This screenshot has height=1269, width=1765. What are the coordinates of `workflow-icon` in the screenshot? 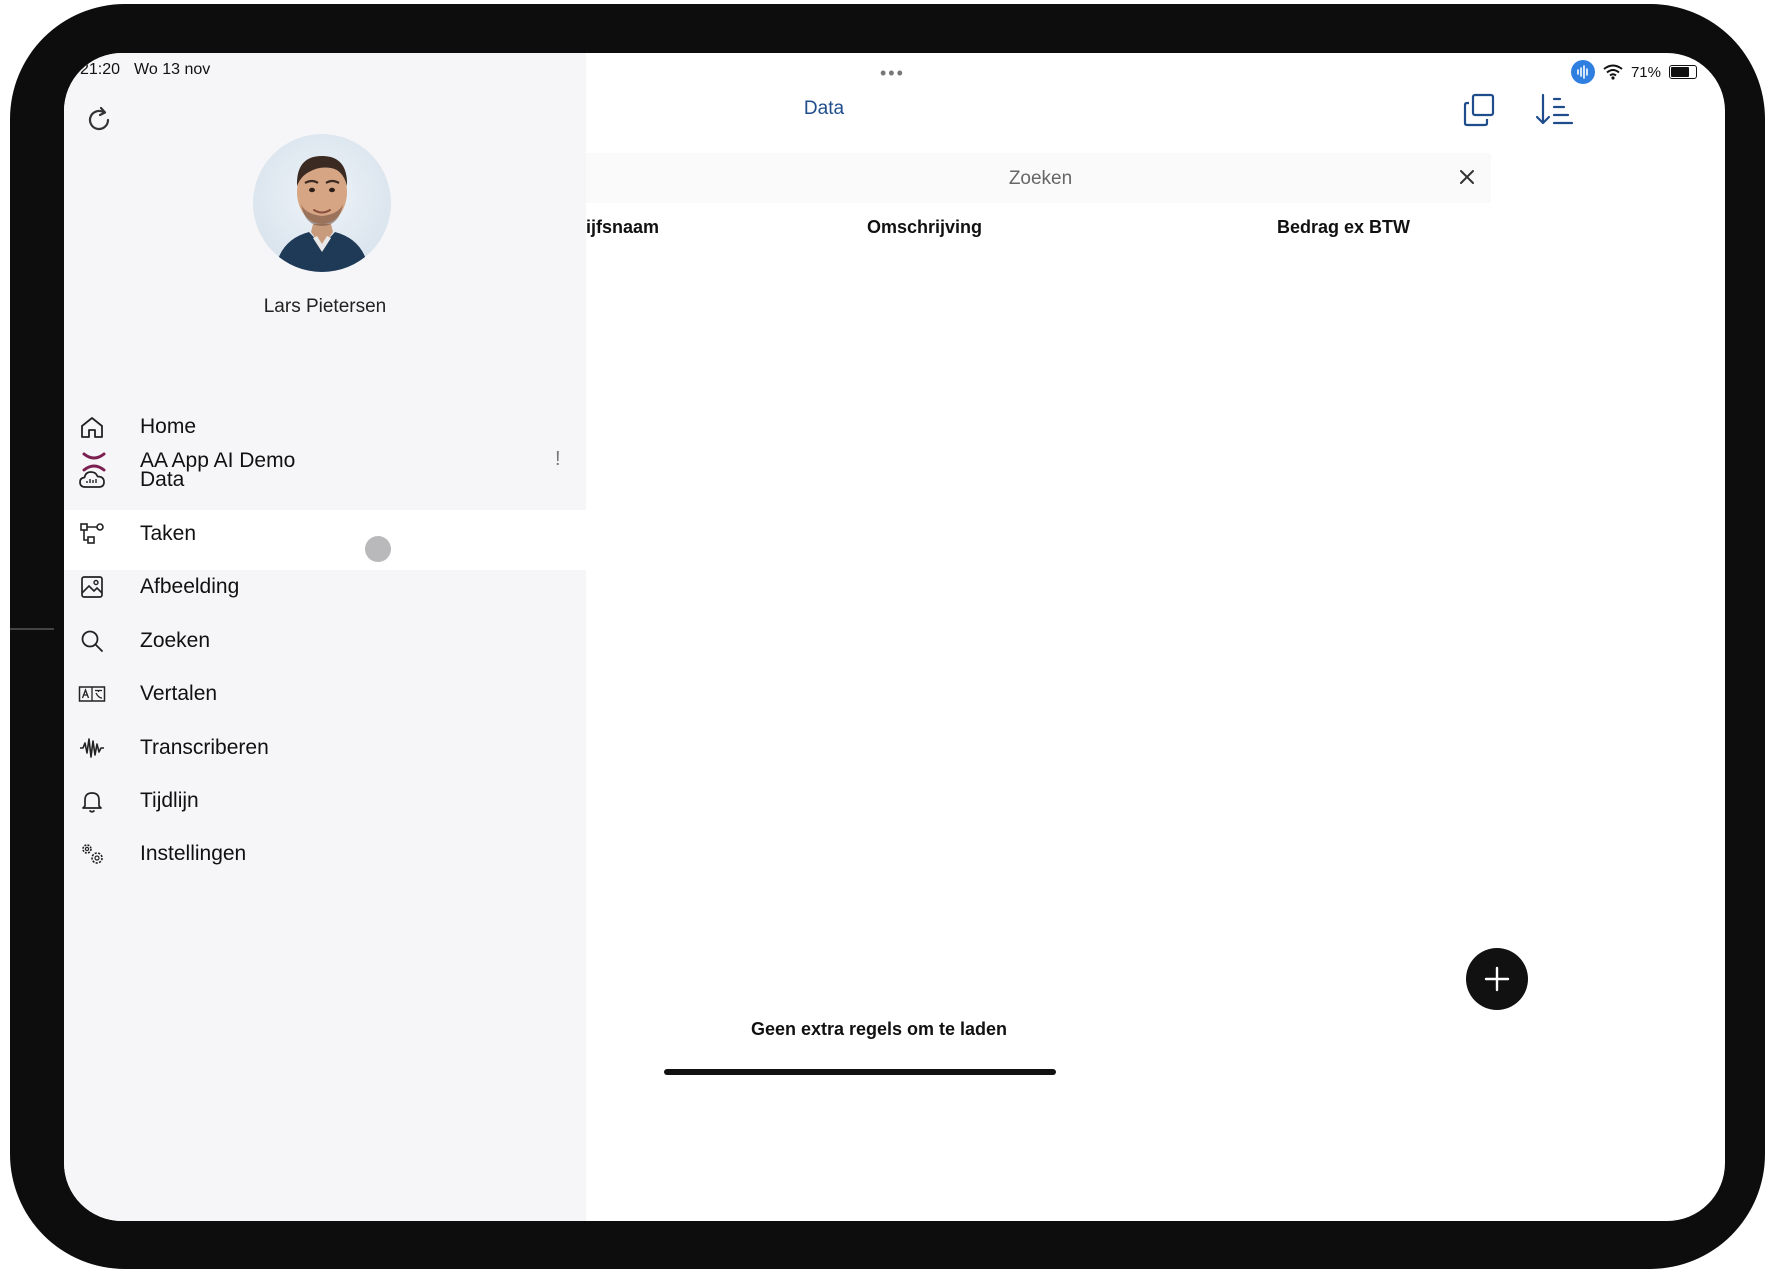 It's located at (92, 533).